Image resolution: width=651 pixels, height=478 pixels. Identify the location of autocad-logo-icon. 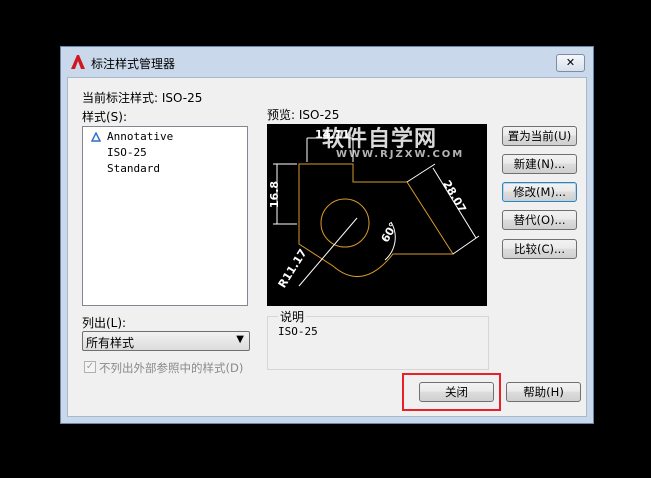
(78, 62).